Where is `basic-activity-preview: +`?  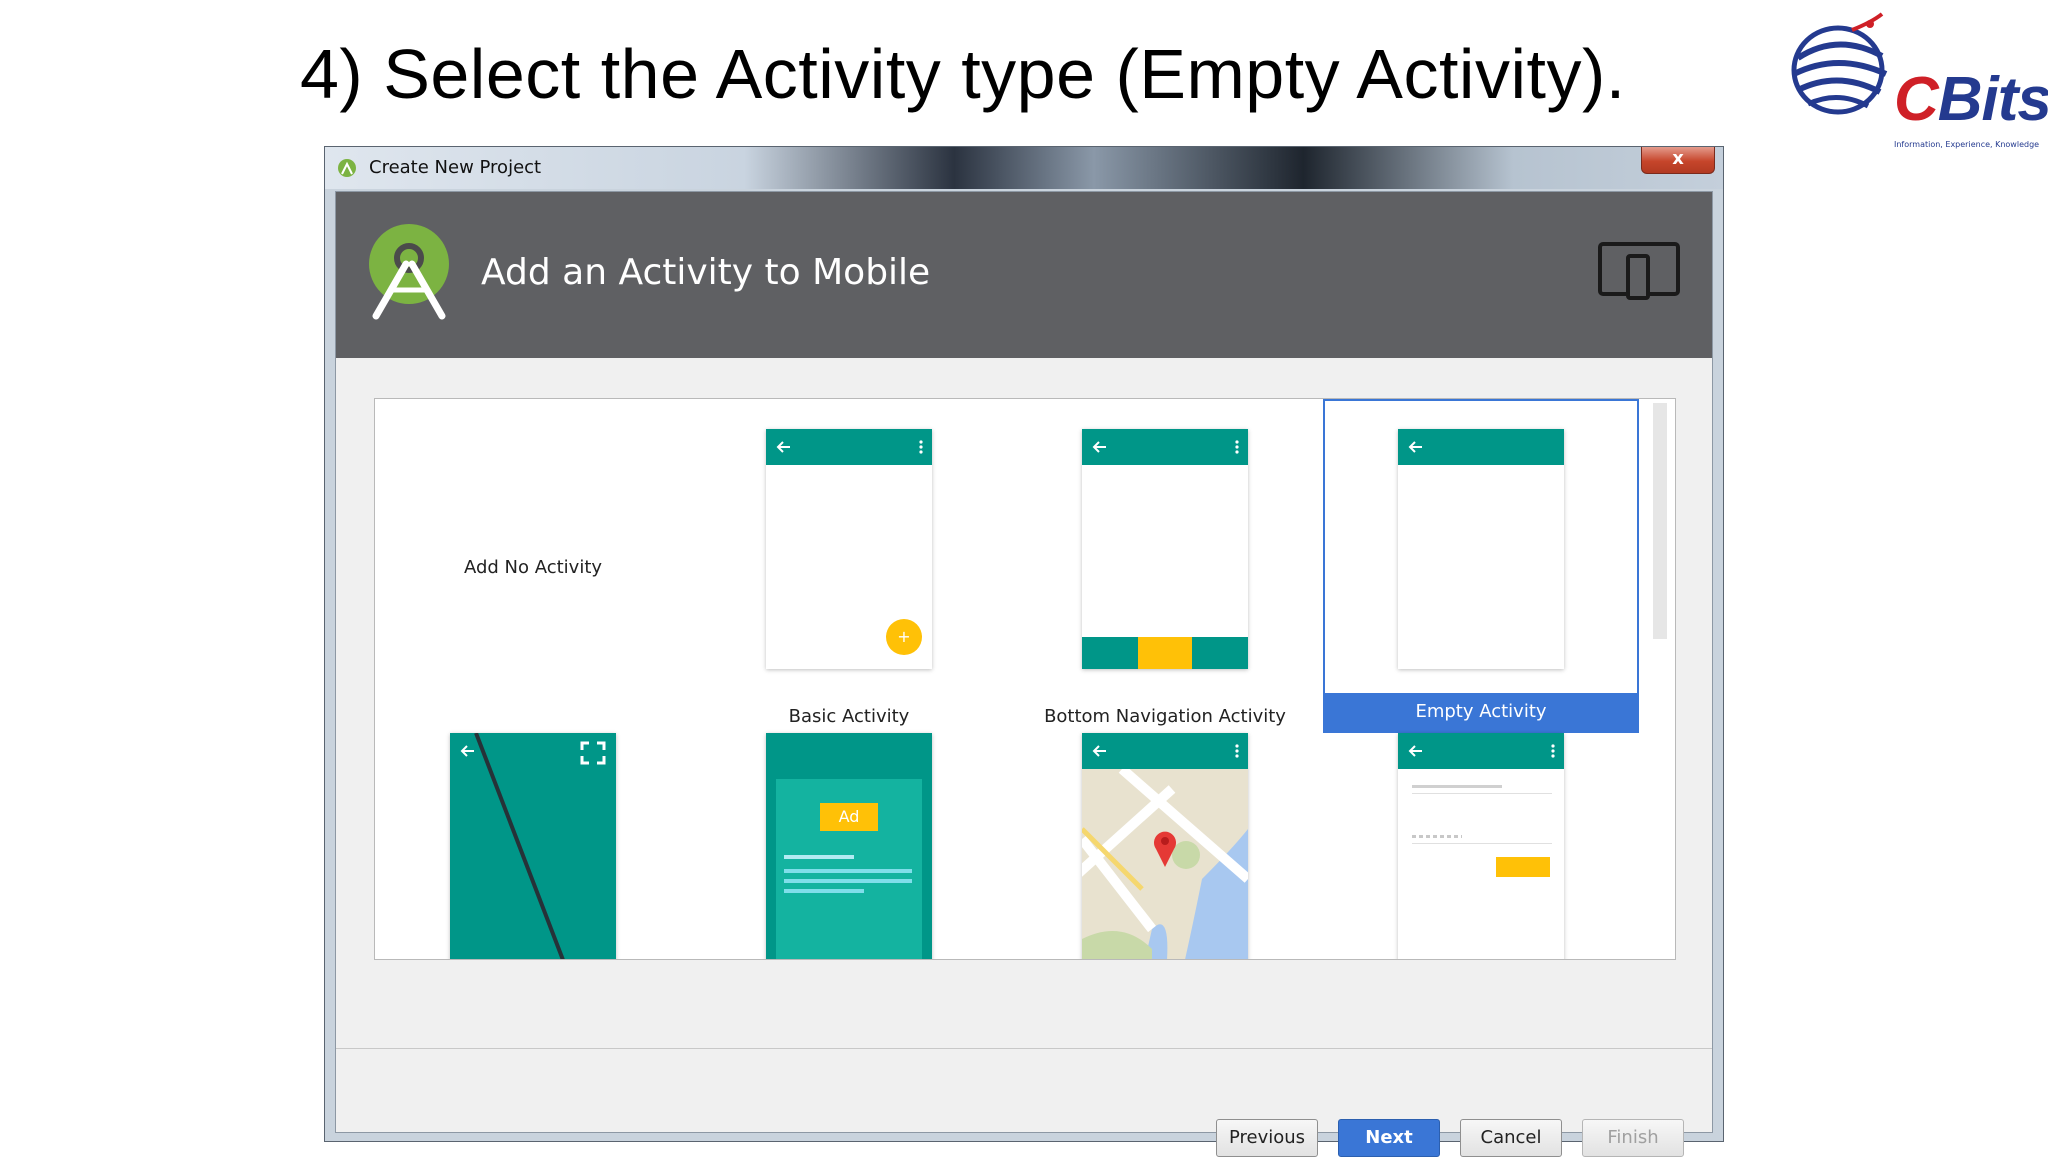 basic-activity-preview: + is located at coordinates (849, 549).